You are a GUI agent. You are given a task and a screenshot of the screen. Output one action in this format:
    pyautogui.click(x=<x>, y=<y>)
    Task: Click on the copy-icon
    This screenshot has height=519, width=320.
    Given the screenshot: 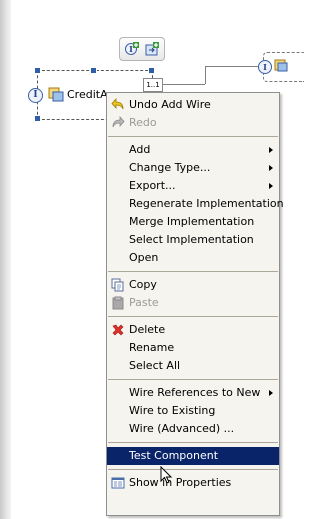 What is the action you would take?
    pyautogui.click(x=118, y=285)
    